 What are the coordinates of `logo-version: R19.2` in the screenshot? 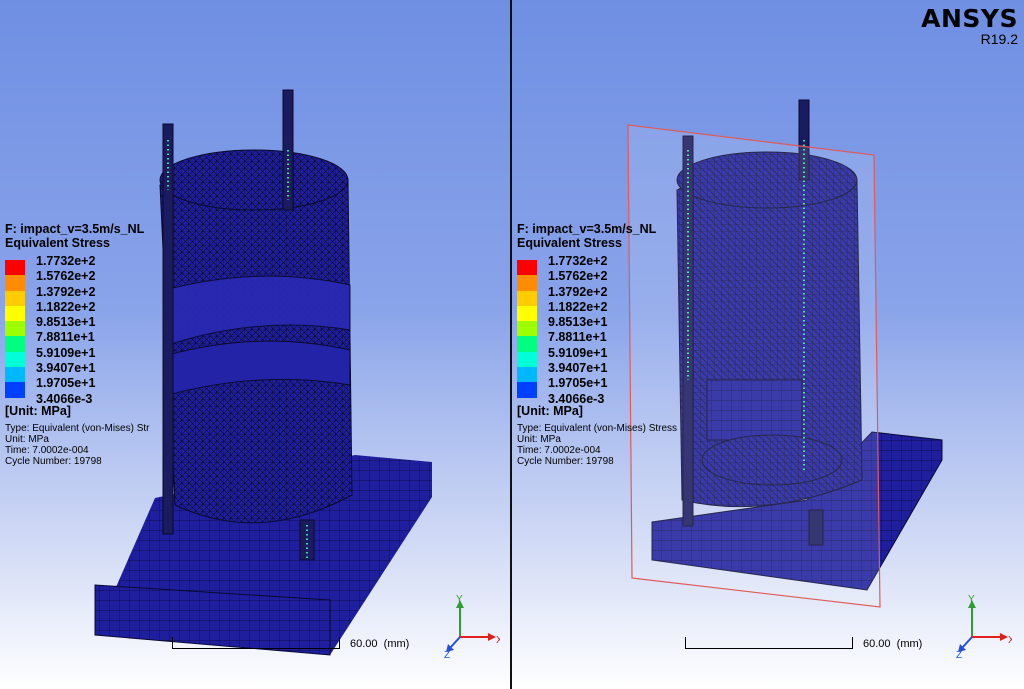 It's located at (999, 39).